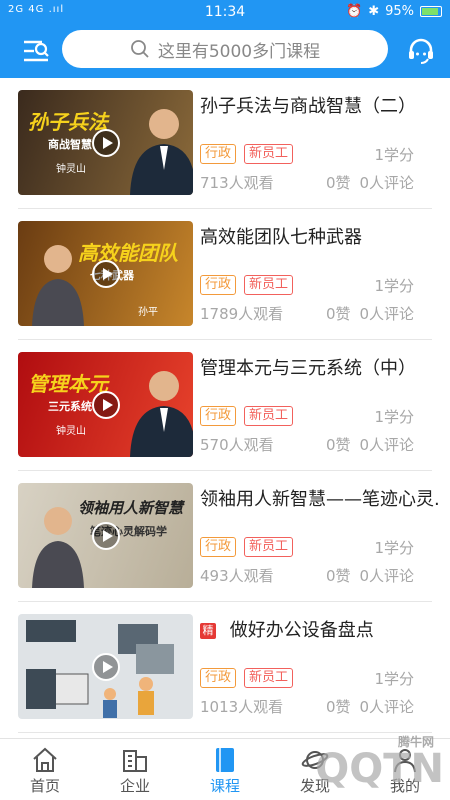 Image resolution: width=450 pixels, height=800 pixels. Describe the element at coordinates (68, 384) in the screenshot. I see `thumbnail-title: 管理本元` at that location.